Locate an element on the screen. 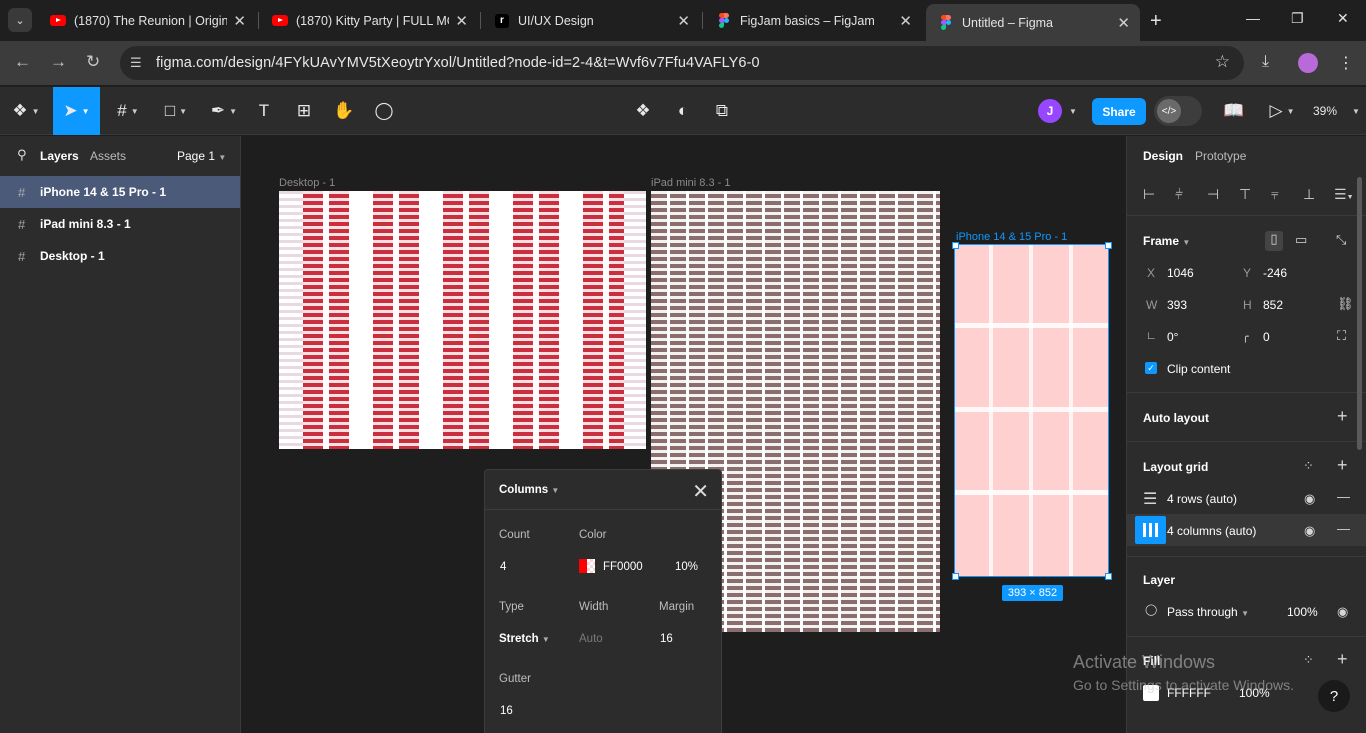 This screenshot has width=1366, height=733. browser-tab-4: FigJam basics – FigJam ✕ is located at coordinates (813, 20).